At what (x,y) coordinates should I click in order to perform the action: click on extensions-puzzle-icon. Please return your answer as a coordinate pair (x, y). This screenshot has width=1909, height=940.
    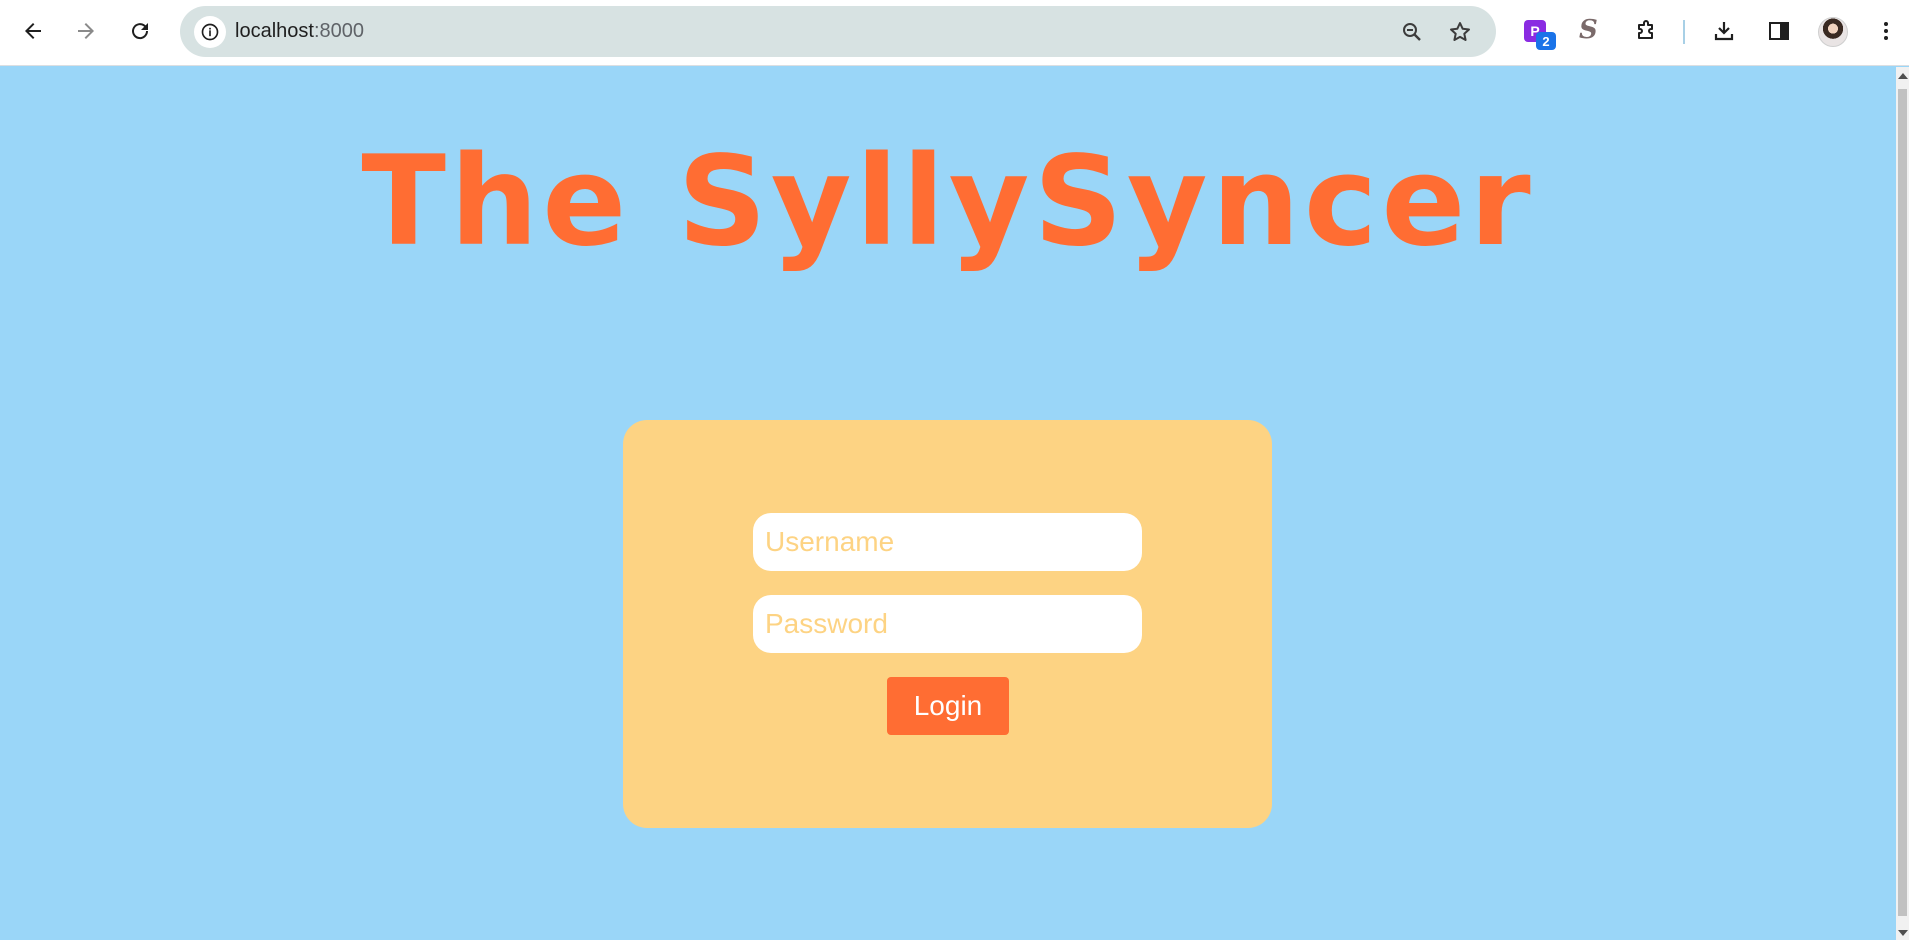
    Looking at the image, I should click on (1645, 29).